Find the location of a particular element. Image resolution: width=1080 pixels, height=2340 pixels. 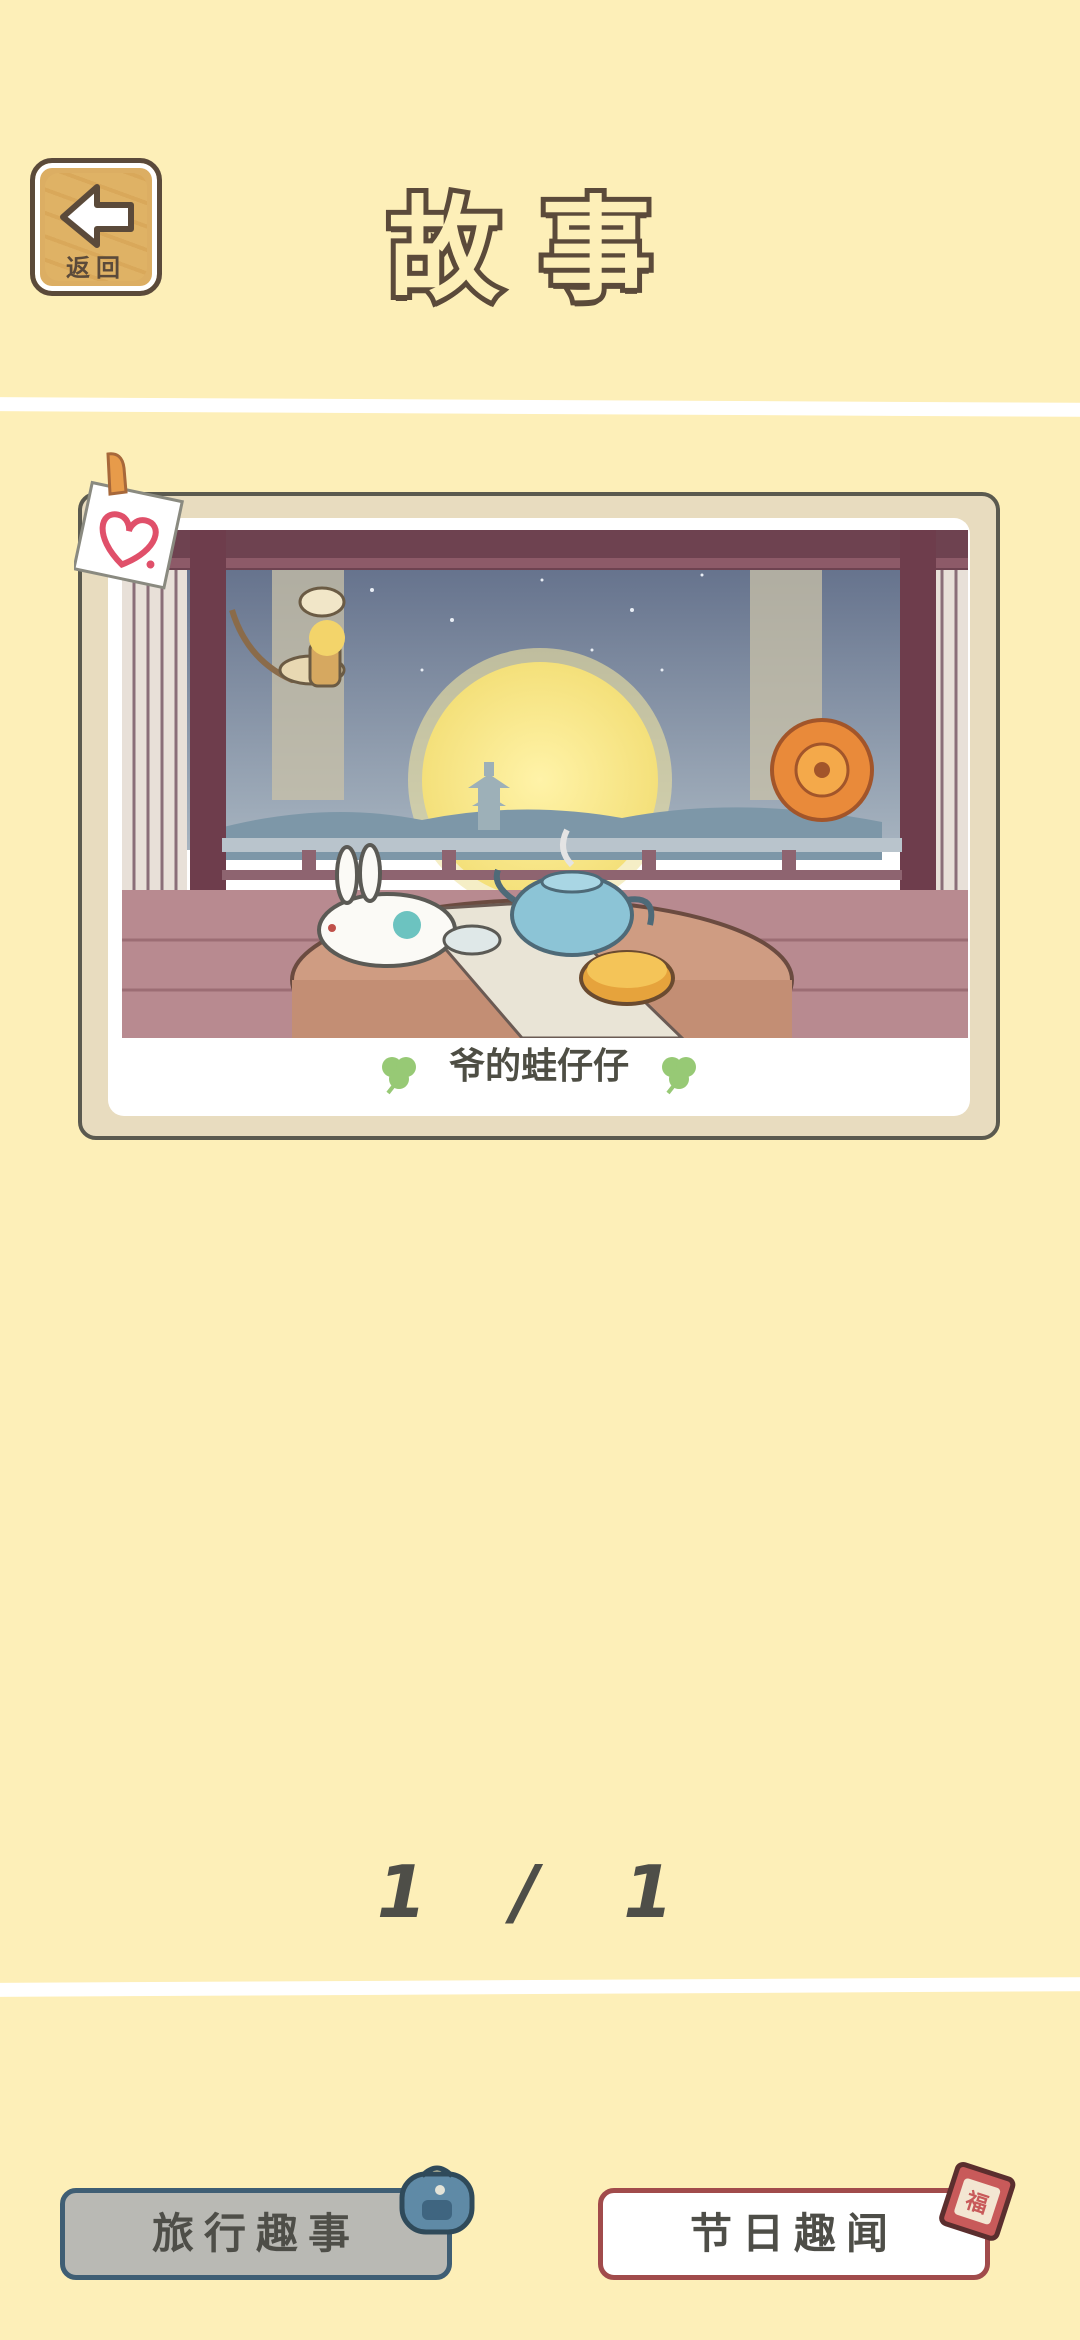

red-envelope-icon: 福 is located at coordinates (977, 2201).